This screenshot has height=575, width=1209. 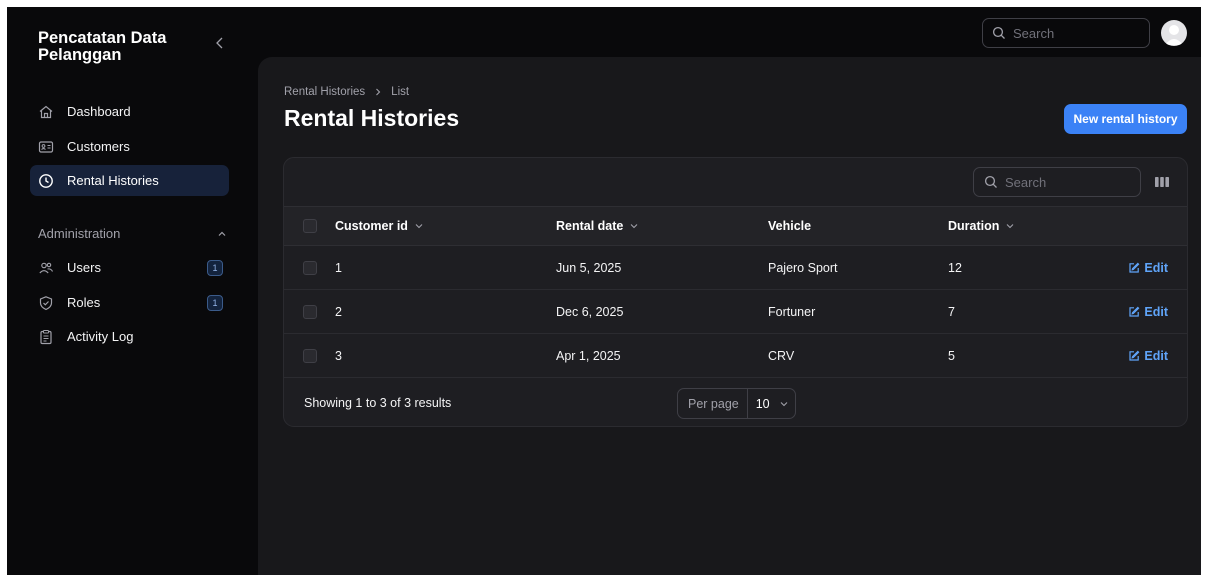 I want to click on column-header-vehicle: Vehicle, so click(x=789, y=226).